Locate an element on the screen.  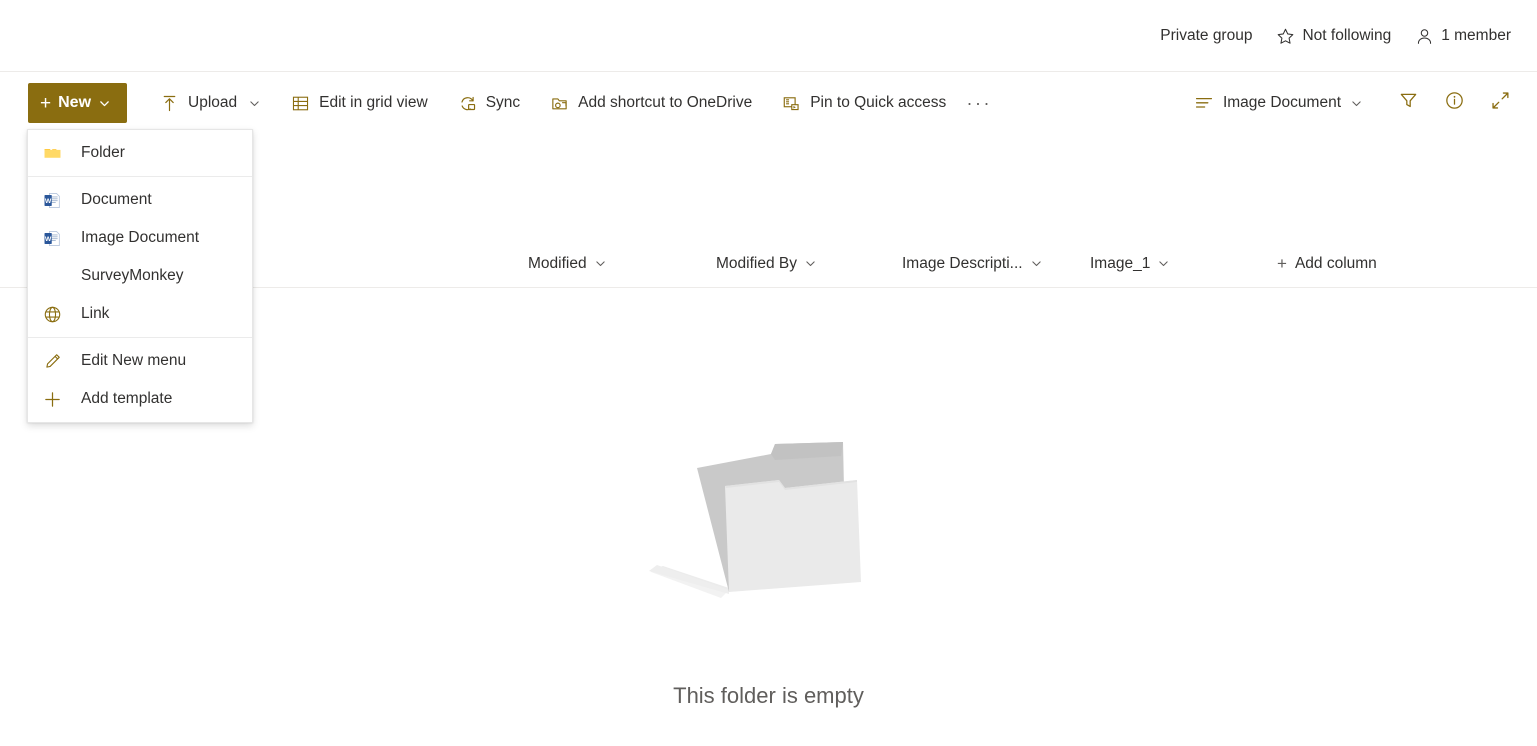
new-menu-item-label: Link is located at coordinates (95, 314).